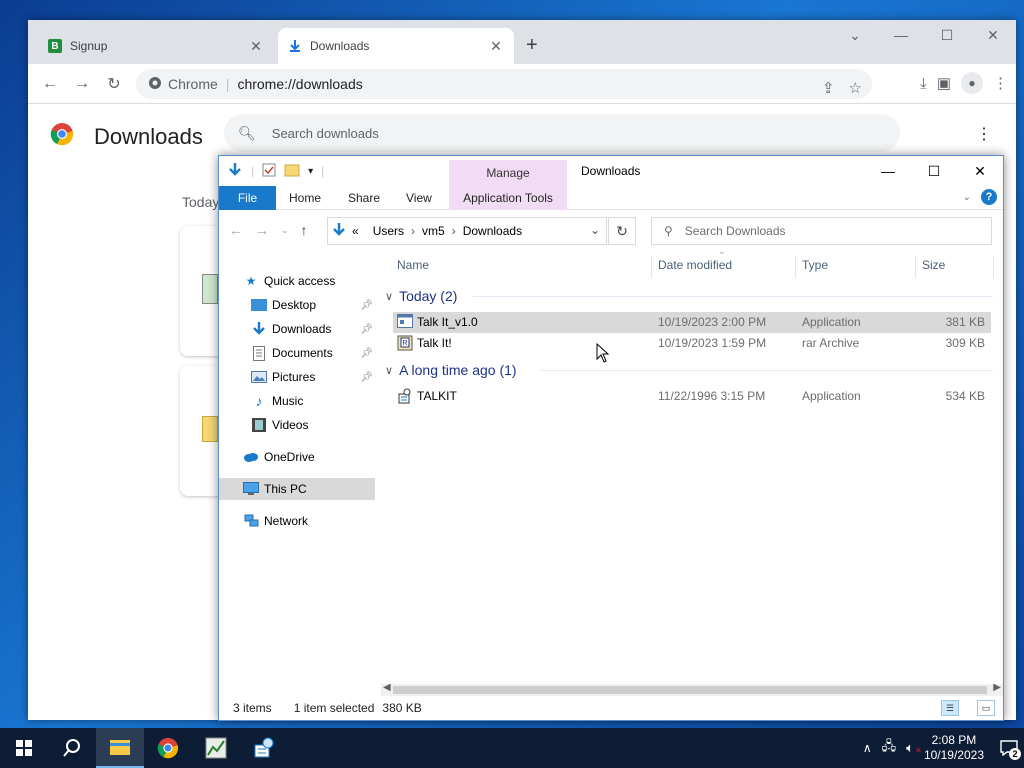 Image resolution: width=1024 pixels, height=768 pixels. What do you see at coordinates (451, 370) in the screenshot?
I see `group-header-long-ago: ∨ A long time ago (1)` at bounding box center [451, 370].